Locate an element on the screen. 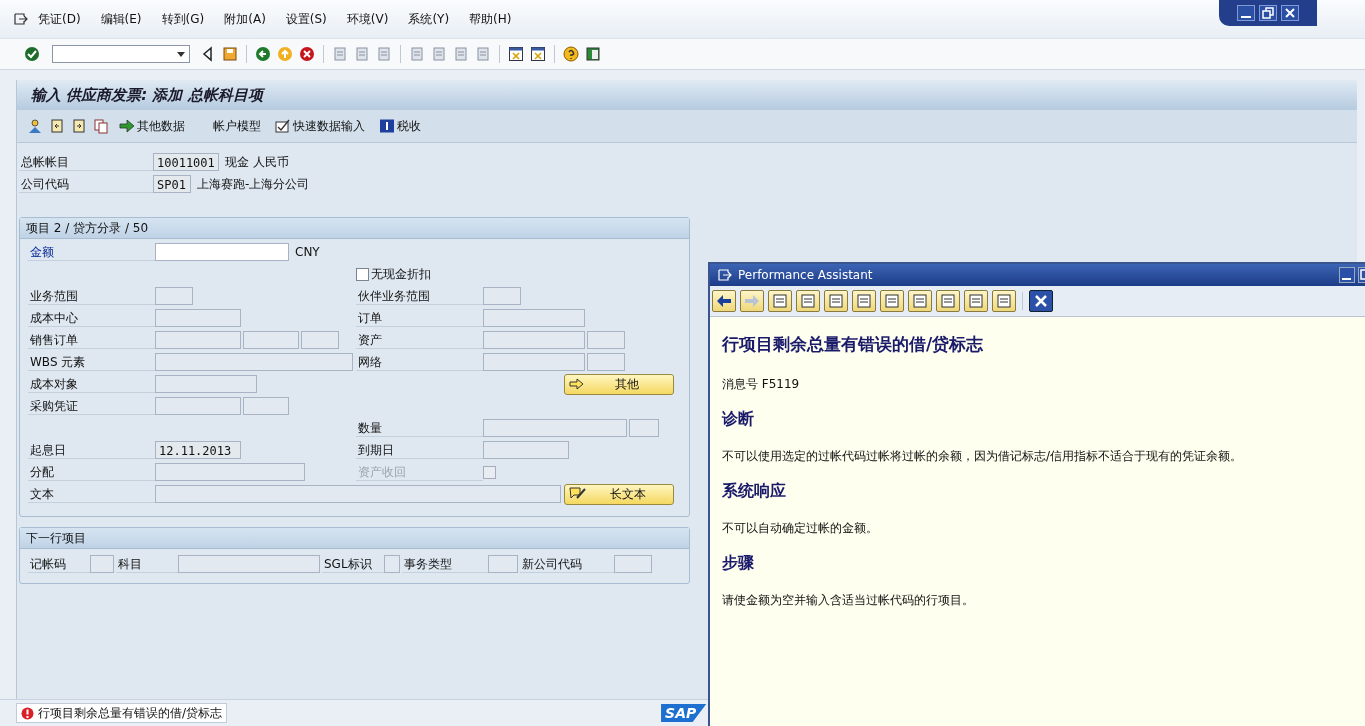 Image resolution: width=1365 pixels, height=726 pixels. cancel-icon is located at coordinates (307, 54).